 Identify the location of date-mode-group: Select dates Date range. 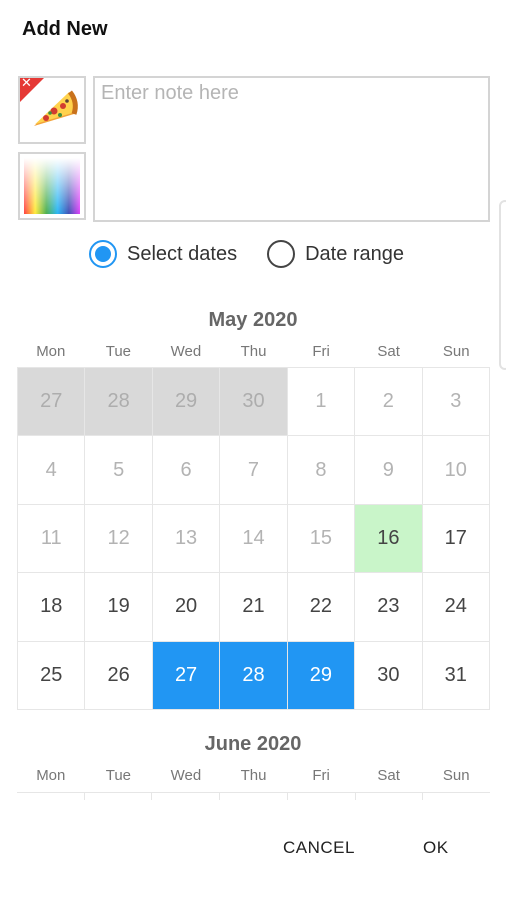
(261, 254).